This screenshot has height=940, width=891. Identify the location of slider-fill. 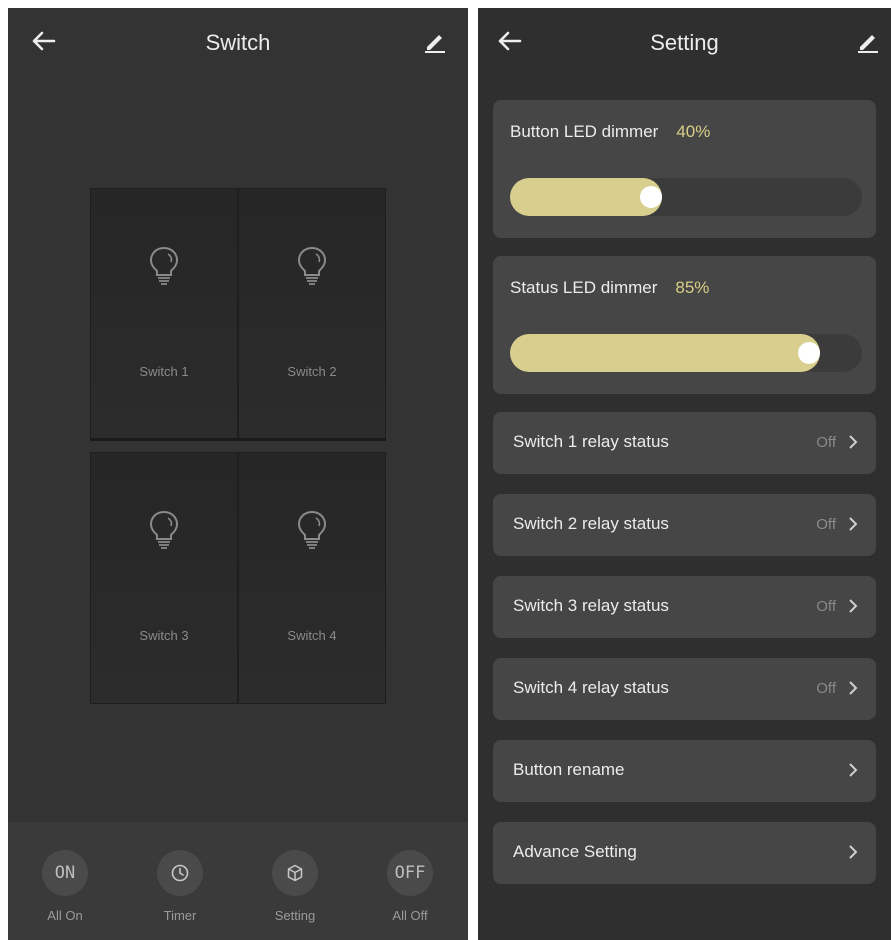
(665, 353).